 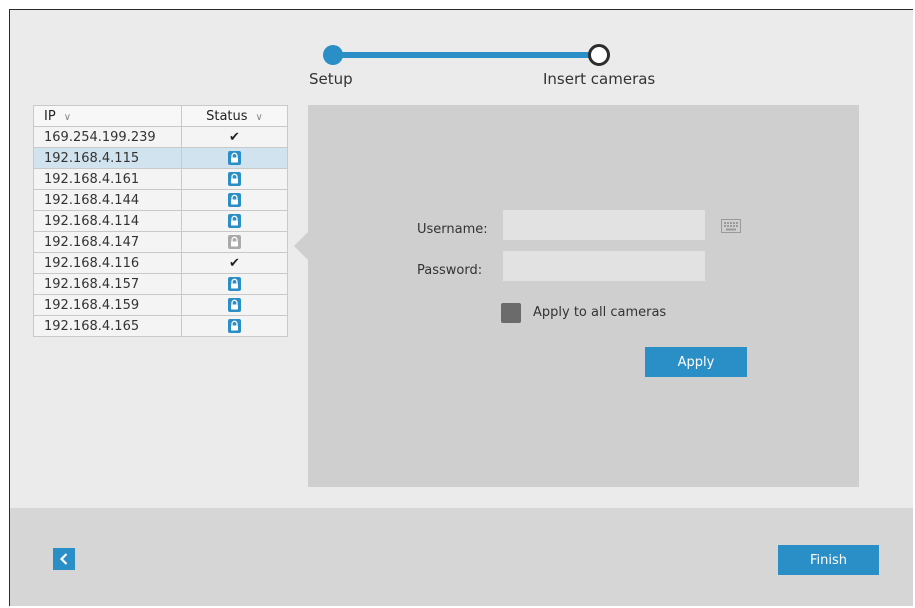 I want to click on step-label-insert-cameras: Insert cameras, so click(x=599, y=79).